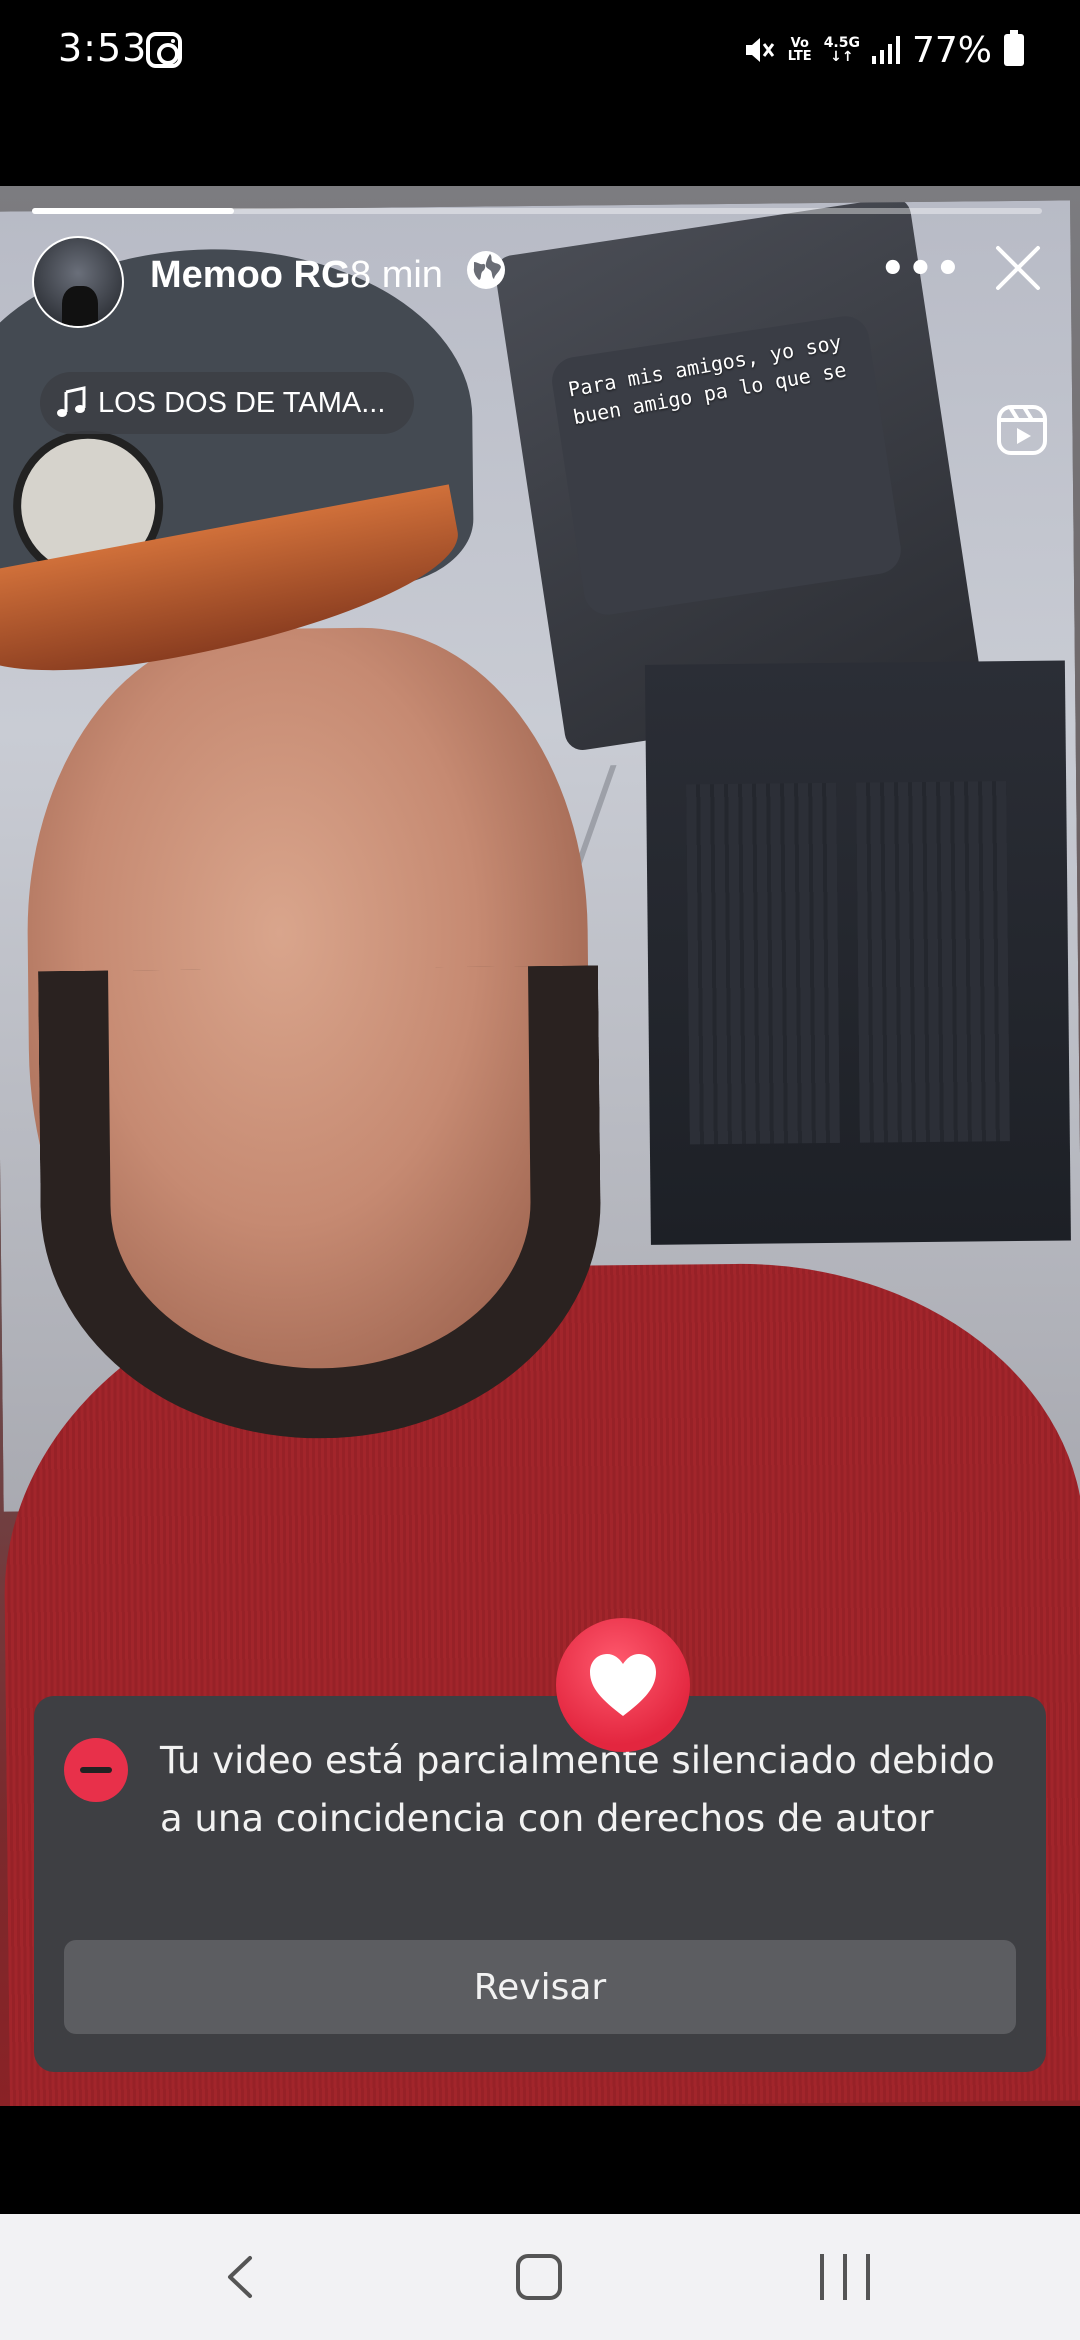 This screenshot has width=1080, height=2340. I want to click on back-icon, so click(241, 2277).